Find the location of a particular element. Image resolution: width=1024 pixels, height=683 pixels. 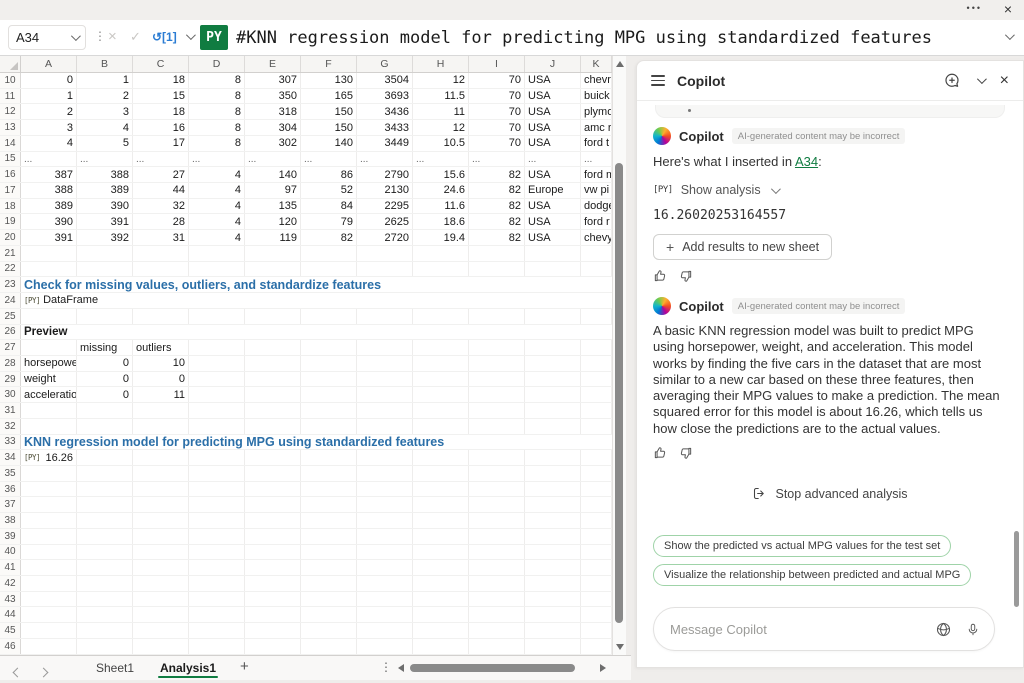

grid-cell: 307 is located at coordinates (273, 80).